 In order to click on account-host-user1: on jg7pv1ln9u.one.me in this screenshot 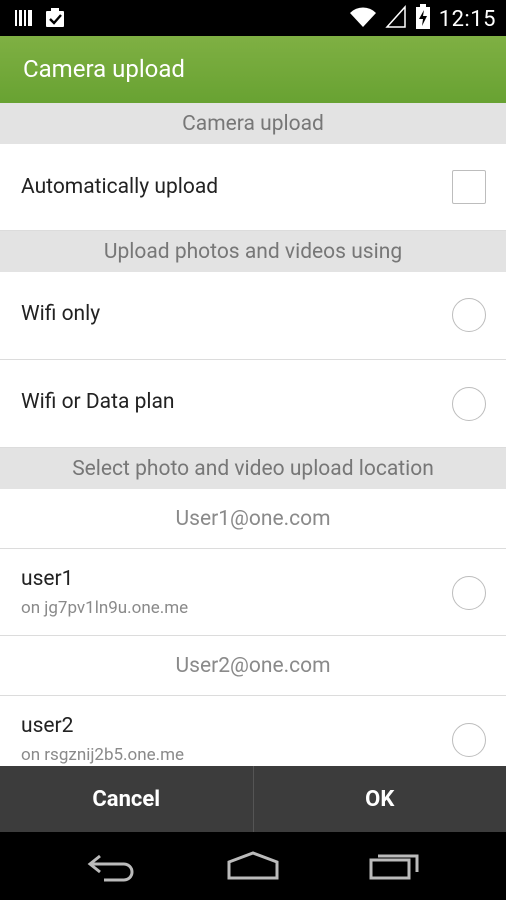, I will do `click(105, 608)`.